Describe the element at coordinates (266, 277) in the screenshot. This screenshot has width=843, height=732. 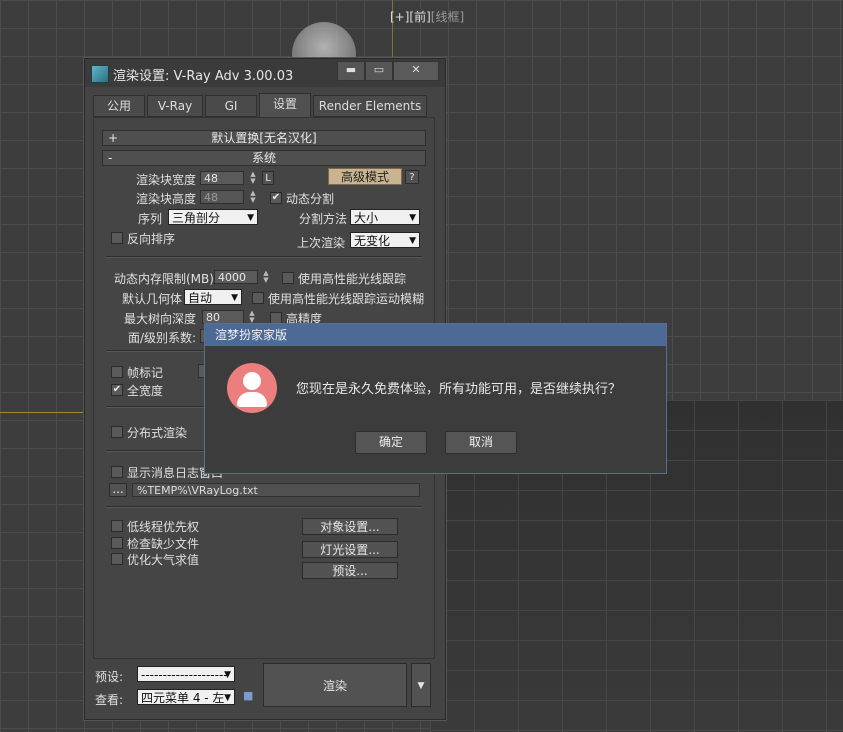
I see `dyn-mem-spinner: ▲ ▼` at that location.